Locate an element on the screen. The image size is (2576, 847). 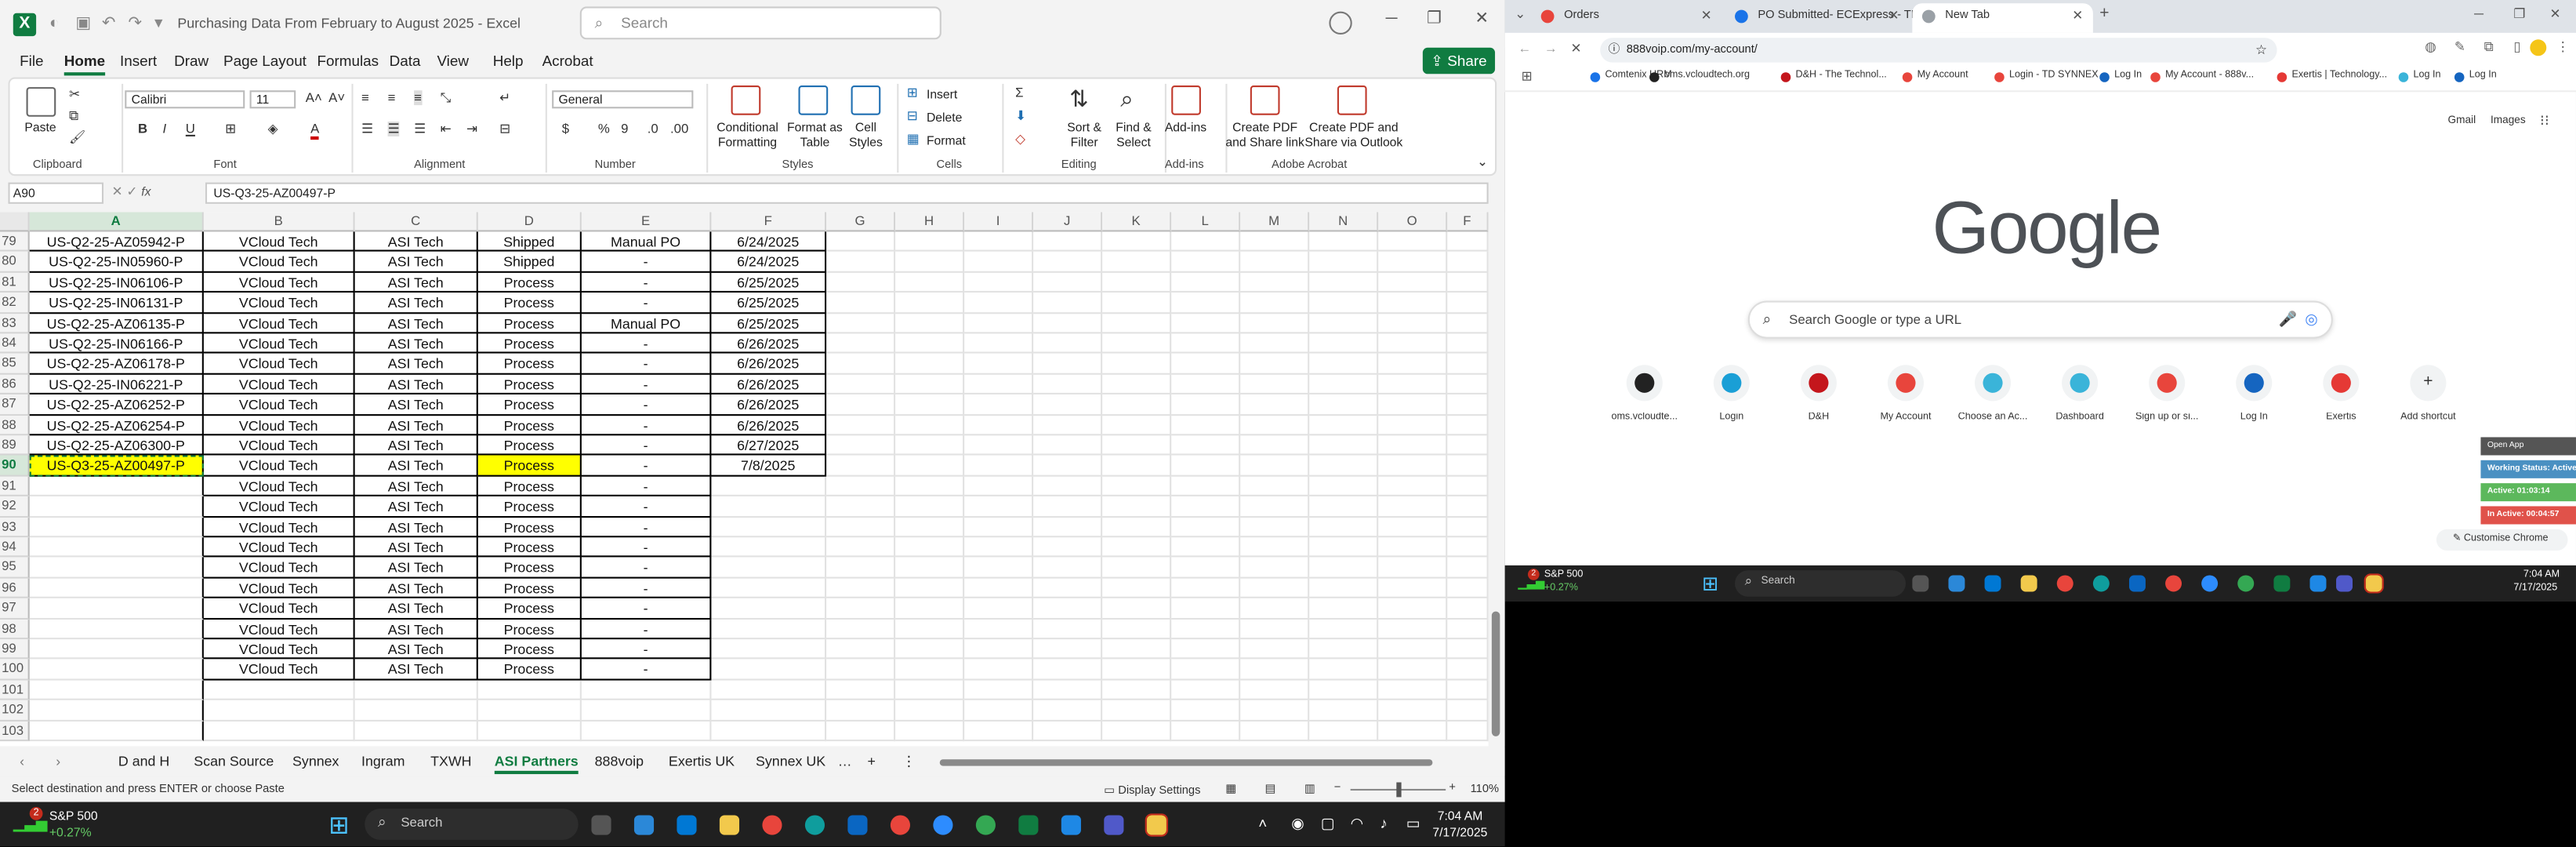
google-apps-icon: ⁝⁝ is located at coordinates (2545, 121).